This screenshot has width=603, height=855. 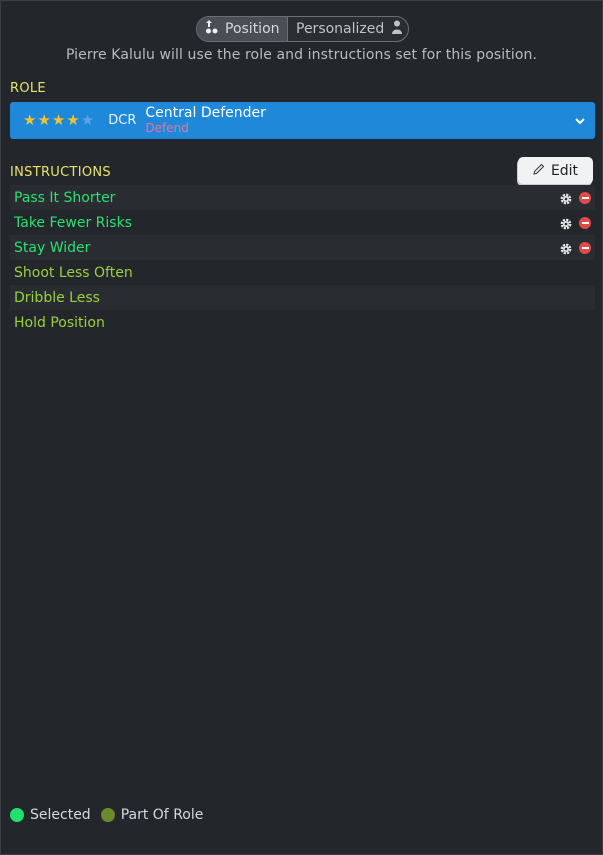 I want to click on pencil-icon, so click(x=539, y=171).